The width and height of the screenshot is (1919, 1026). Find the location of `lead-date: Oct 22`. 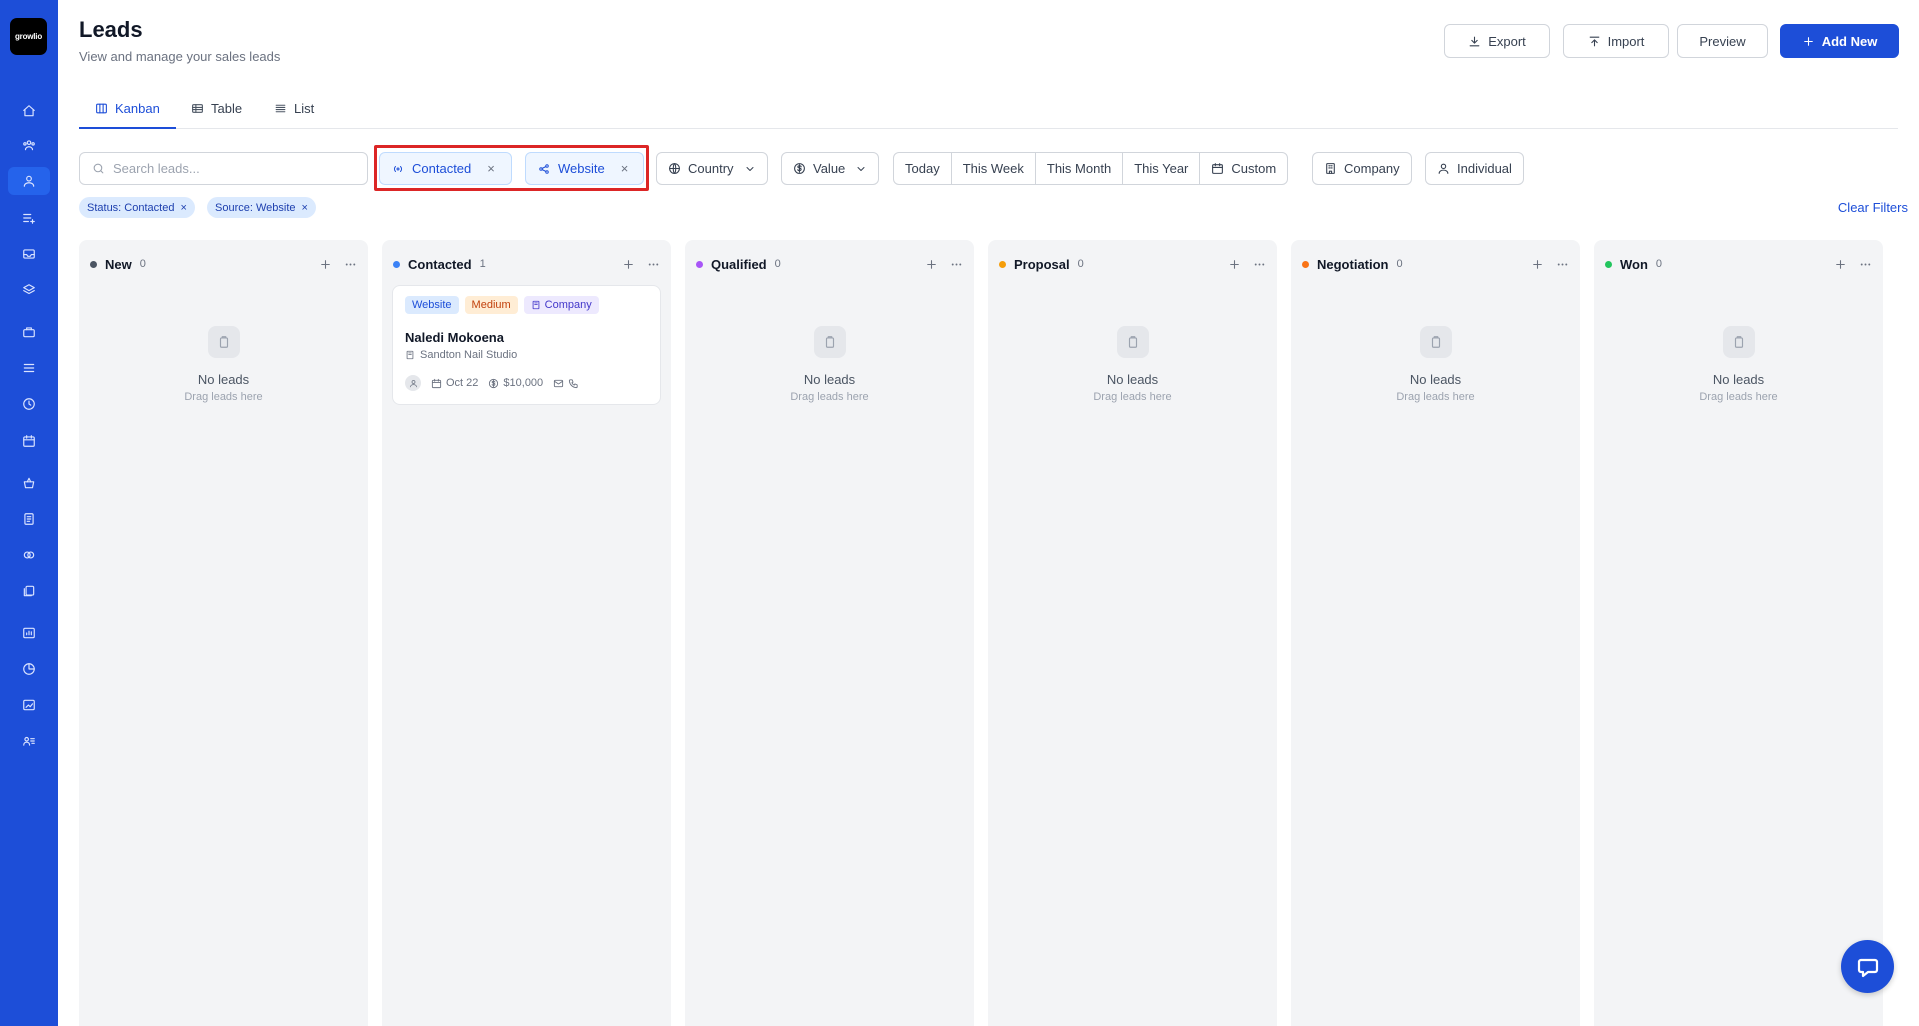

lead-date: Oct 22 is located at coordinates (462, 383).